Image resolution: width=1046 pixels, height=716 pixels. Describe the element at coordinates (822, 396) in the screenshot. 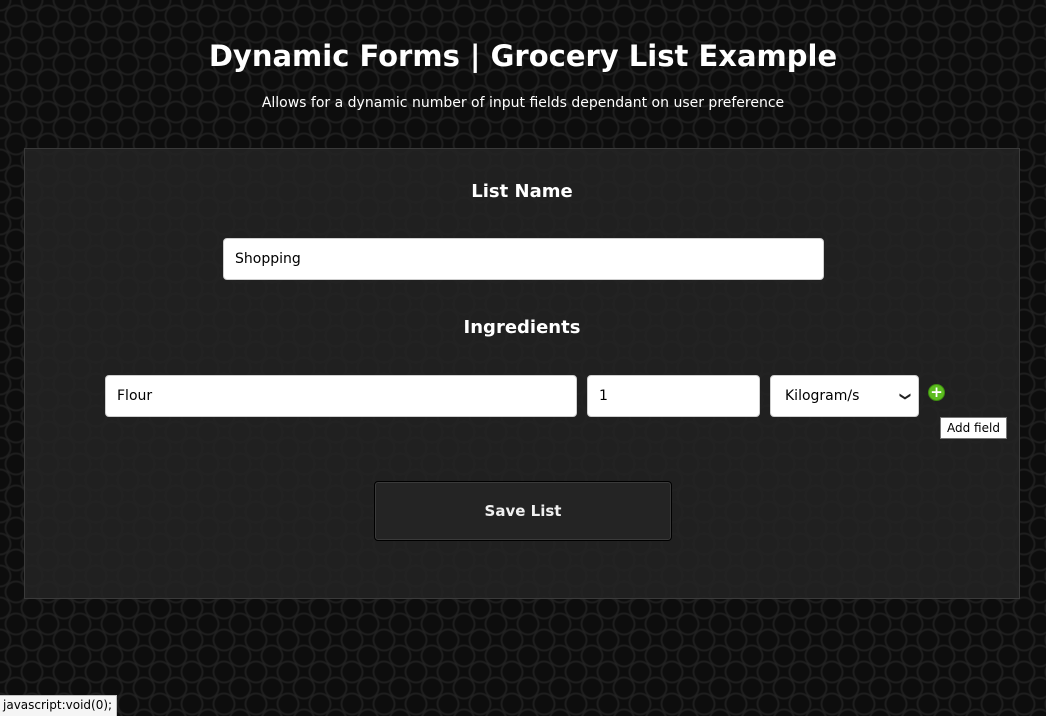

I see `unit-select-value: Kilogram/s` at that location.